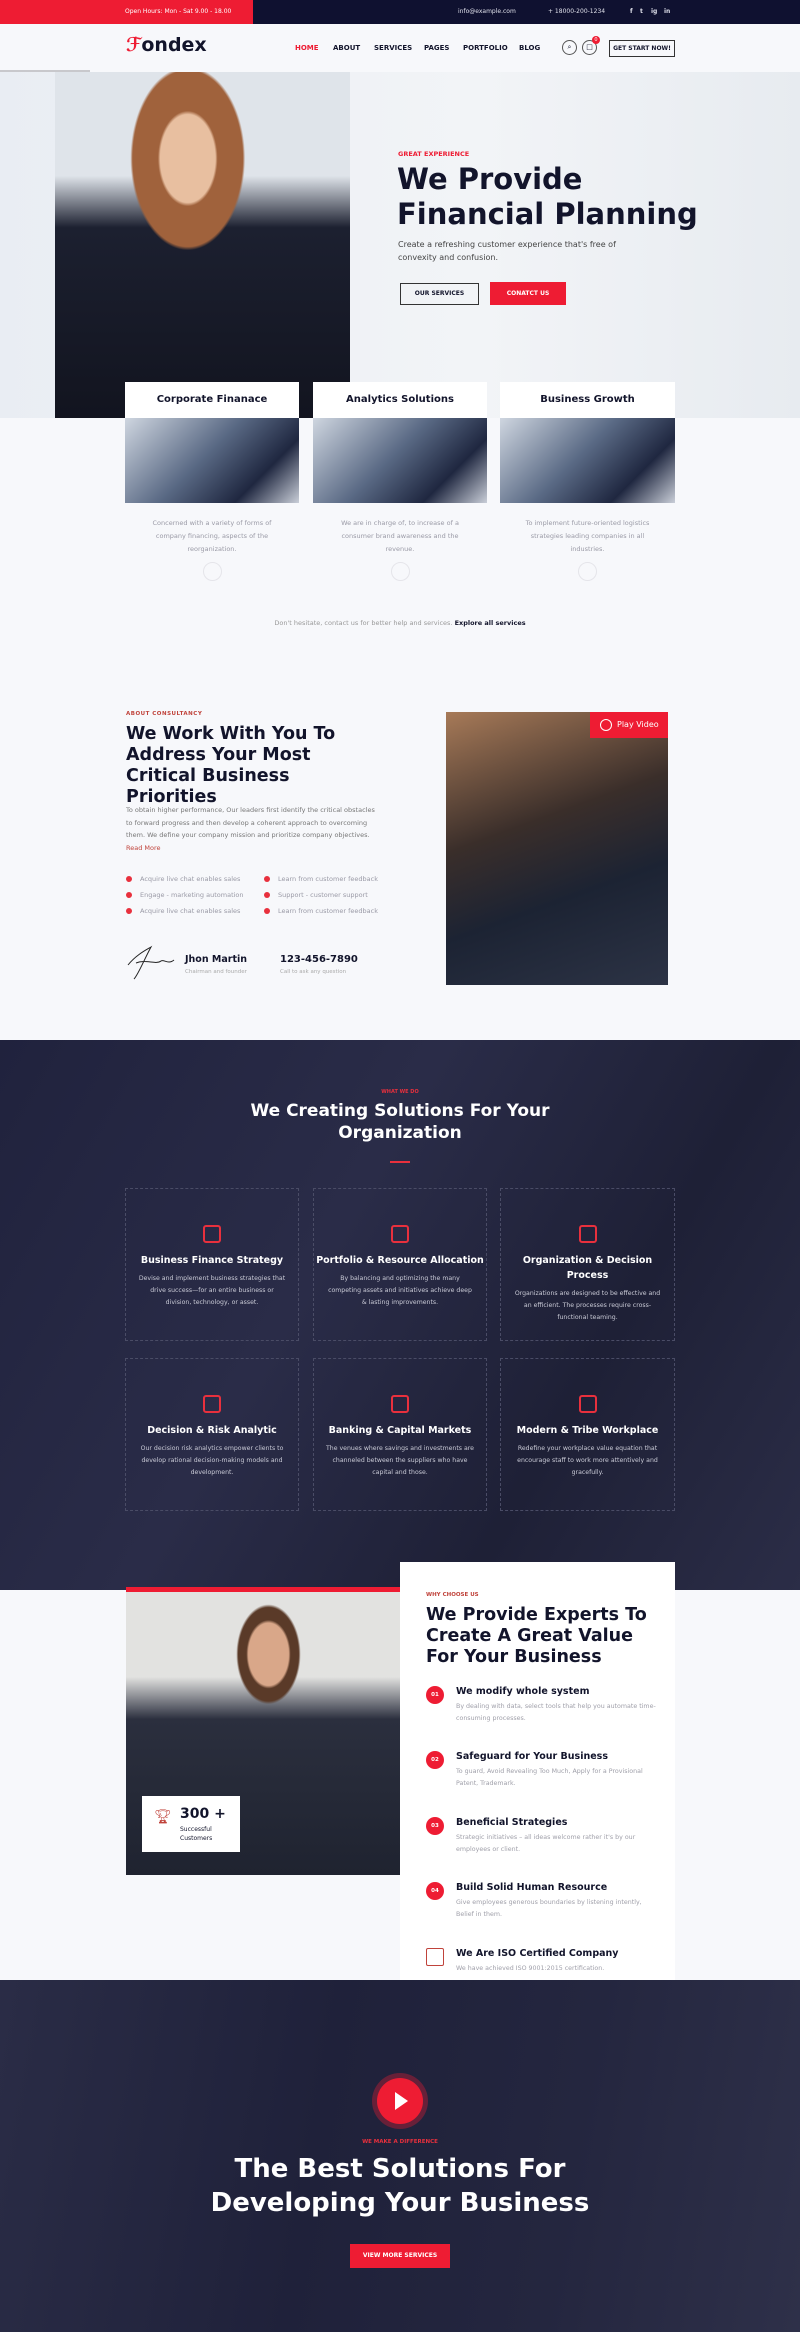 This screenshot has height=2332, width=800. I want to click on hero-eyebrow: GREAT EXPERIENCE, so click(434, 154).